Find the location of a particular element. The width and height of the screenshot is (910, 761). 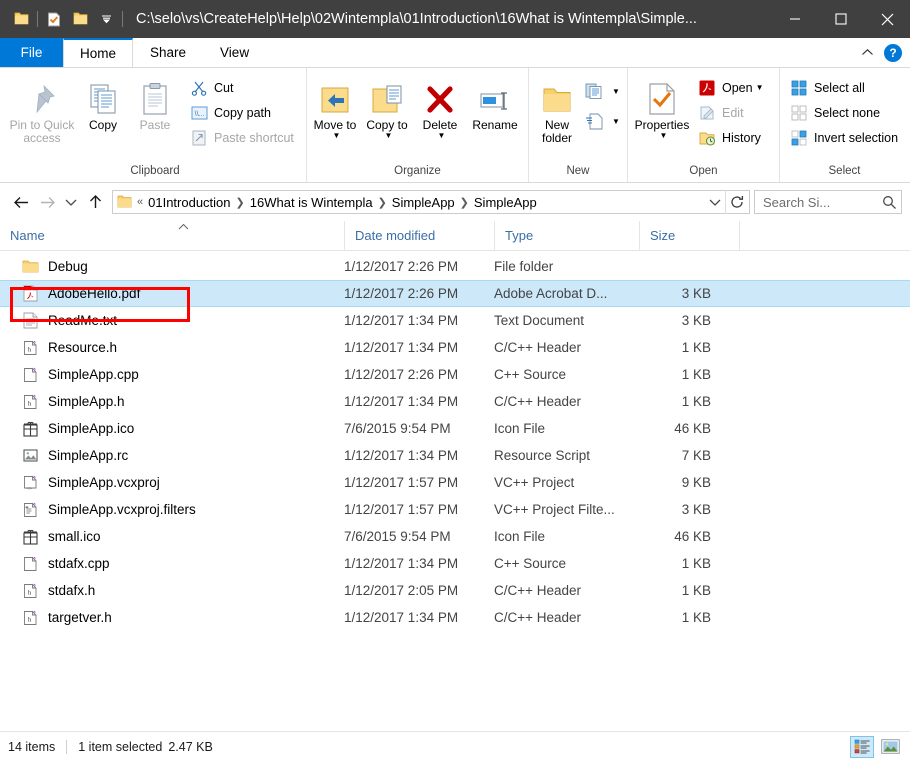

open-button: Open ▼ is located at coordinates (732, 87).